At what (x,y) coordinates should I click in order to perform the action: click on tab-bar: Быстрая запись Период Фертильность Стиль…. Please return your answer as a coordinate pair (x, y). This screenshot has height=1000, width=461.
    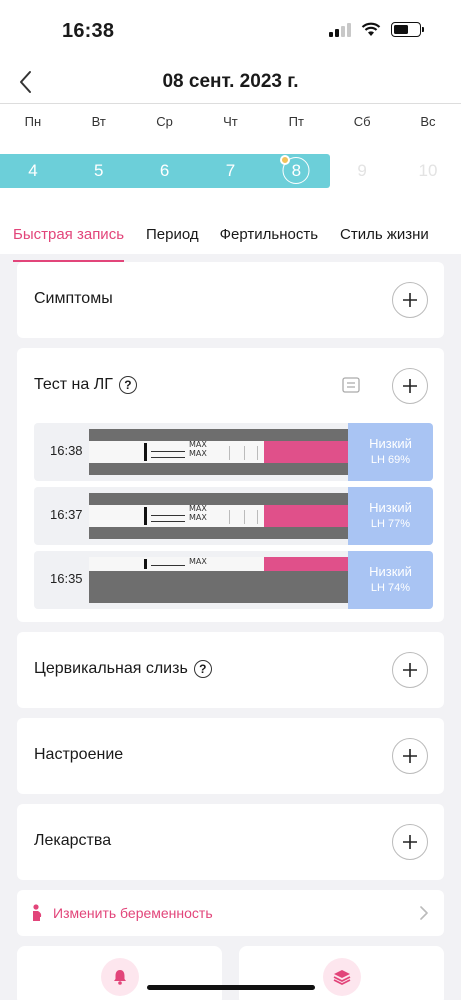
    Looking at the image, I should click on (230, 240).